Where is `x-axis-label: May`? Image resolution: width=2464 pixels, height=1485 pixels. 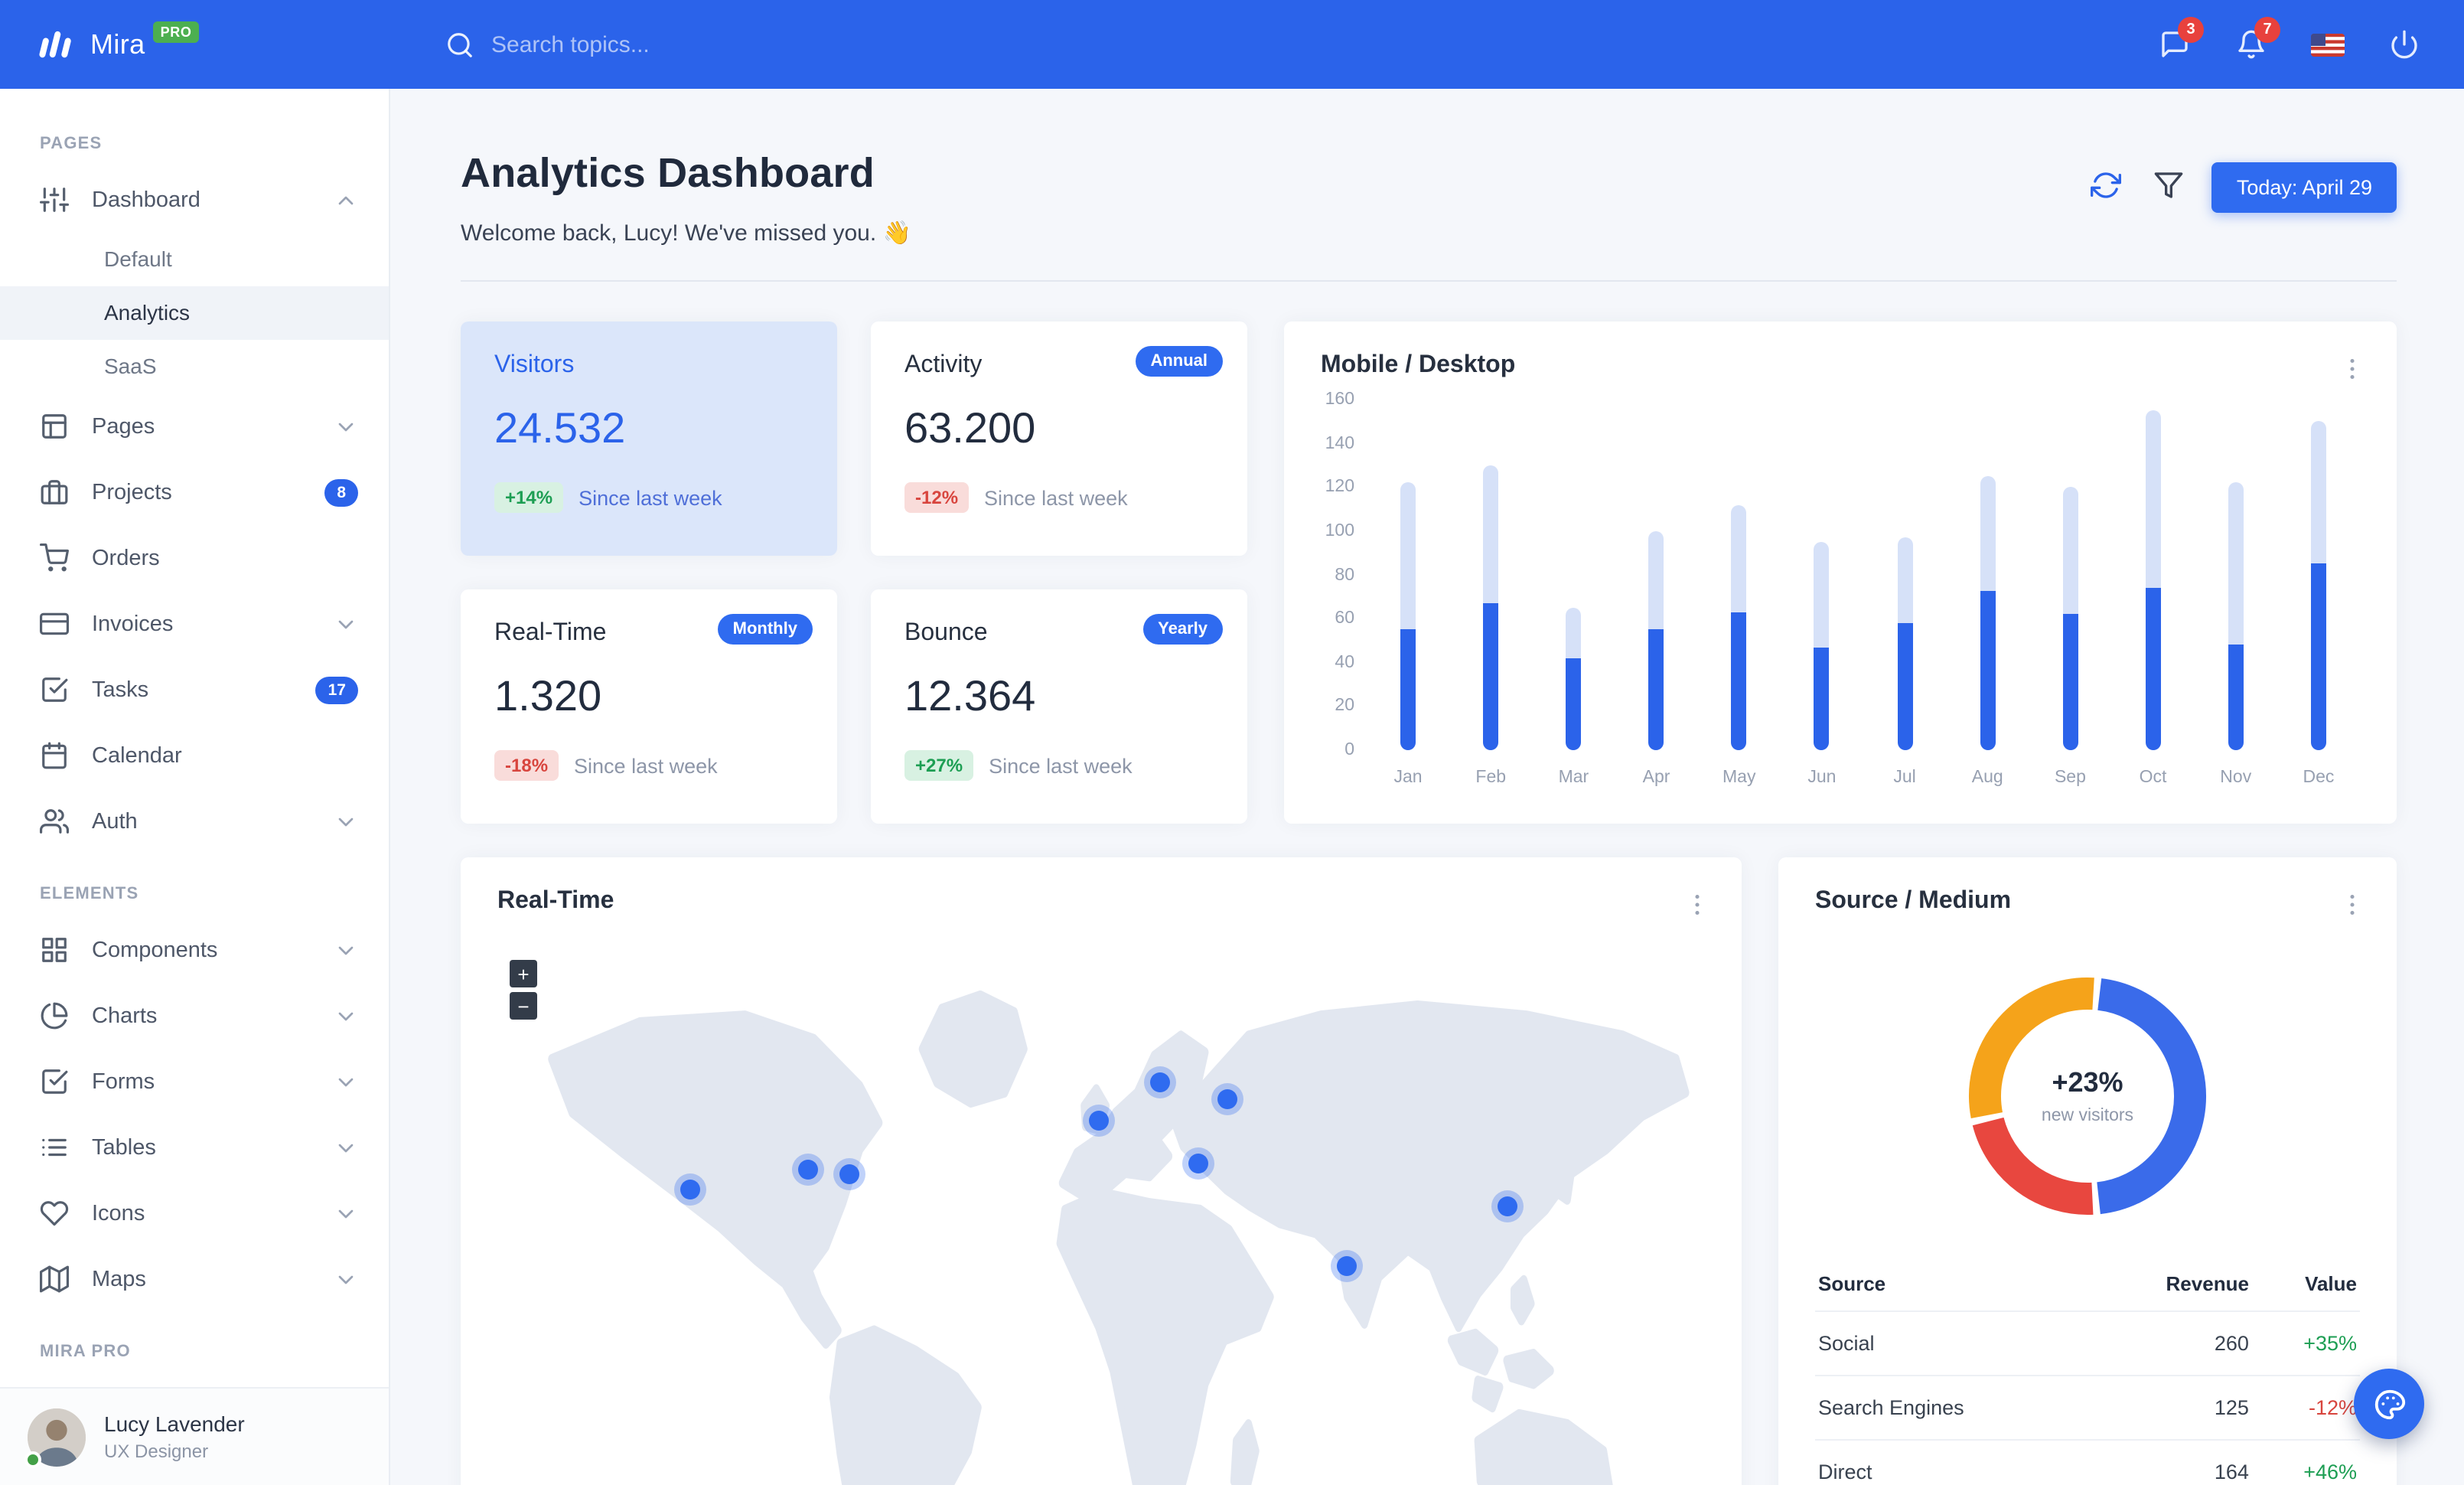
x-axis-label: May is located at coordinates (1740, 778).